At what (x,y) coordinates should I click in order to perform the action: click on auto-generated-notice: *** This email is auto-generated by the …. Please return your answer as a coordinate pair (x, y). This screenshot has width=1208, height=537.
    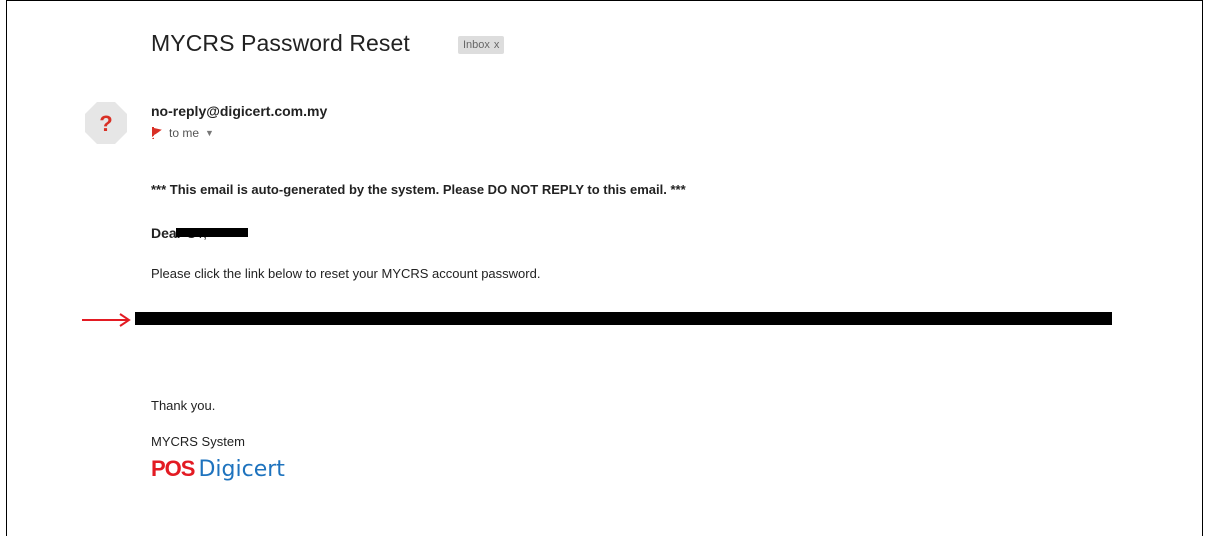
    Looking at the image, I should click on (418, 189).